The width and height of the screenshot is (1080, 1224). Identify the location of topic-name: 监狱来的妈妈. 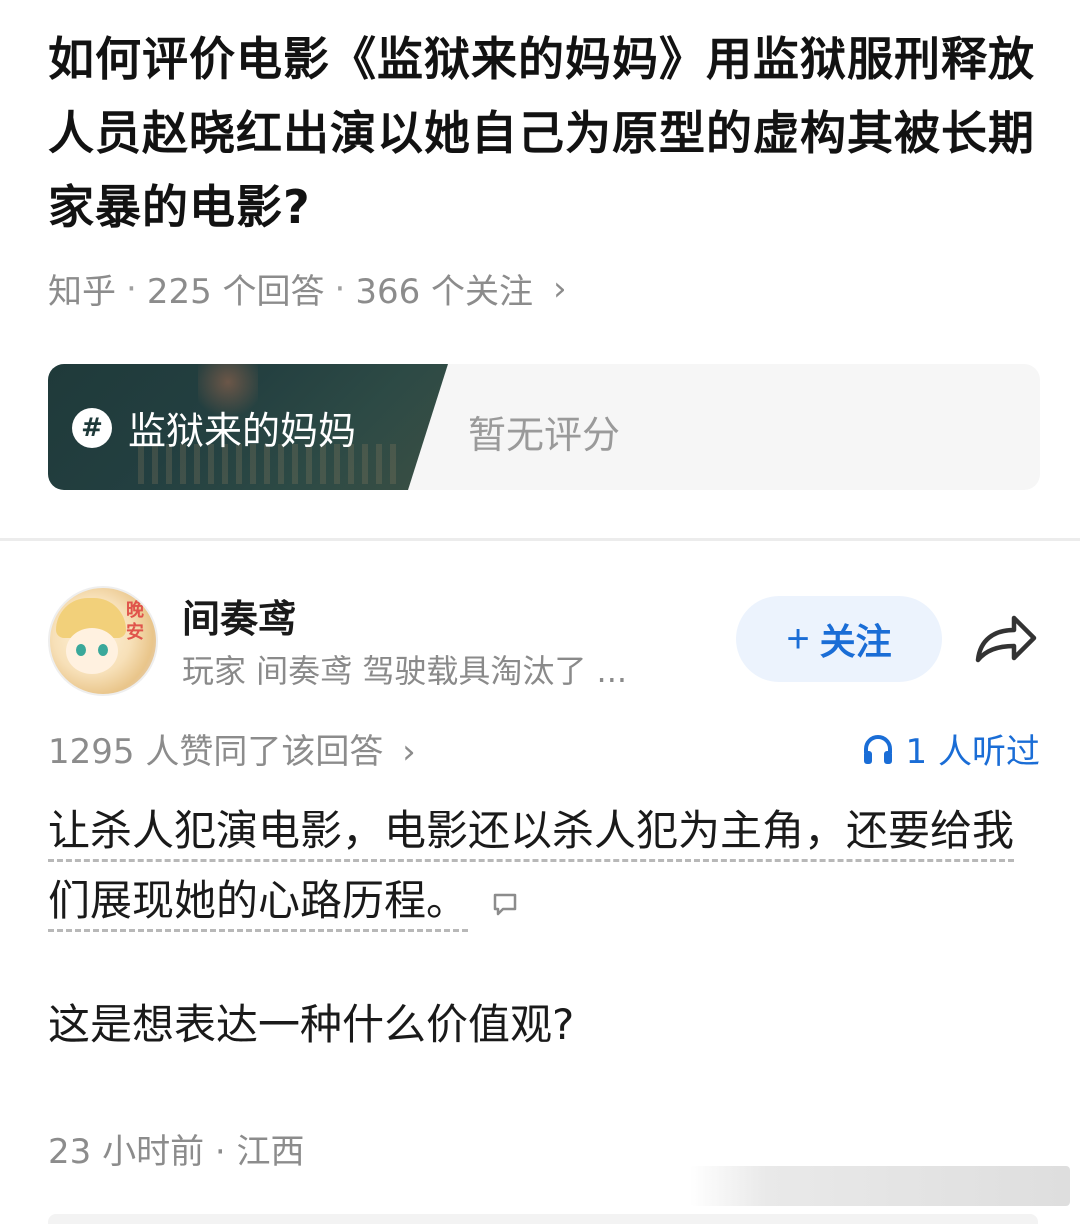
(242, 431).